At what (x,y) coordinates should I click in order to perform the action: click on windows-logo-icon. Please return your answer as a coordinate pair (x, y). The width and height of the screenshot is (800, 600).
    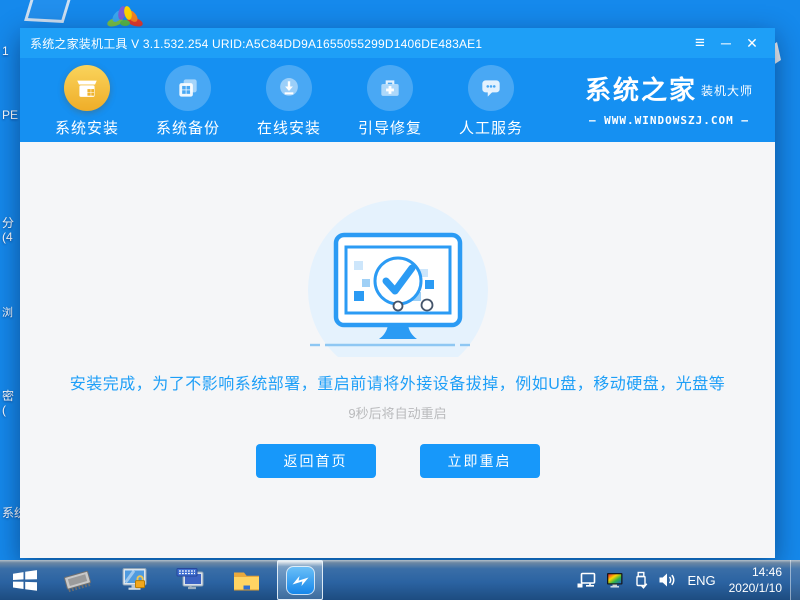
    Looking at the image, I should click on (25, 580).